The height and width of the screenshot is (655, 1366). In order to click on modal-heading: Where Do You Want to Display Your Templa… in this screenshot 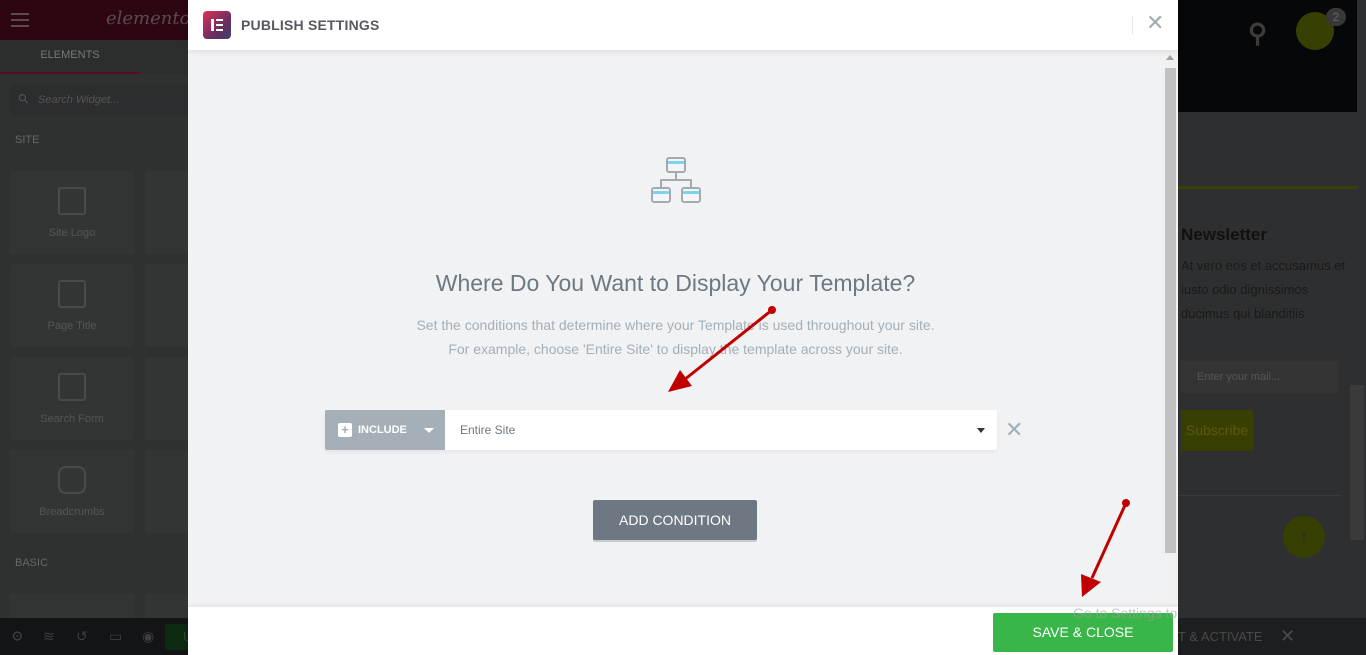, I will do `click(675, 283)`.